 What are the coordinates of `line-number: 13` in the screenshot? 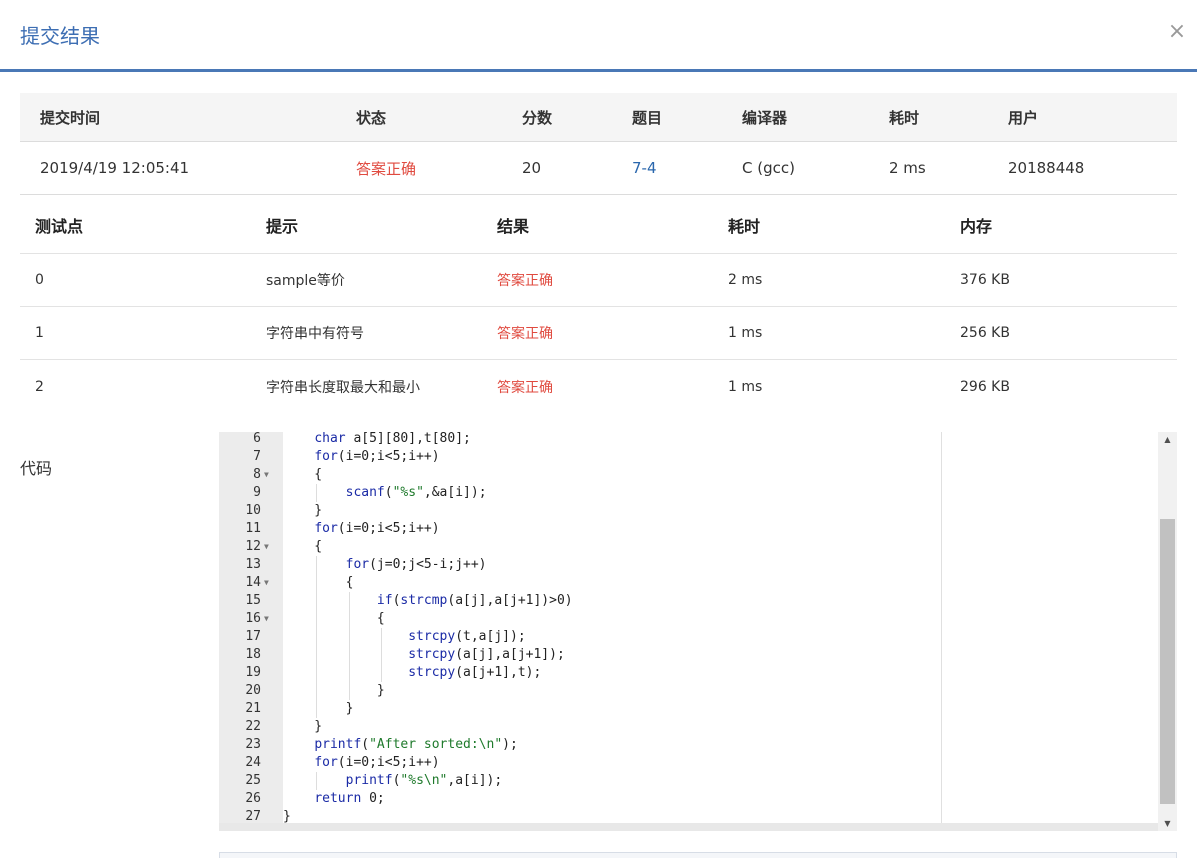 It's located at (253, 564).